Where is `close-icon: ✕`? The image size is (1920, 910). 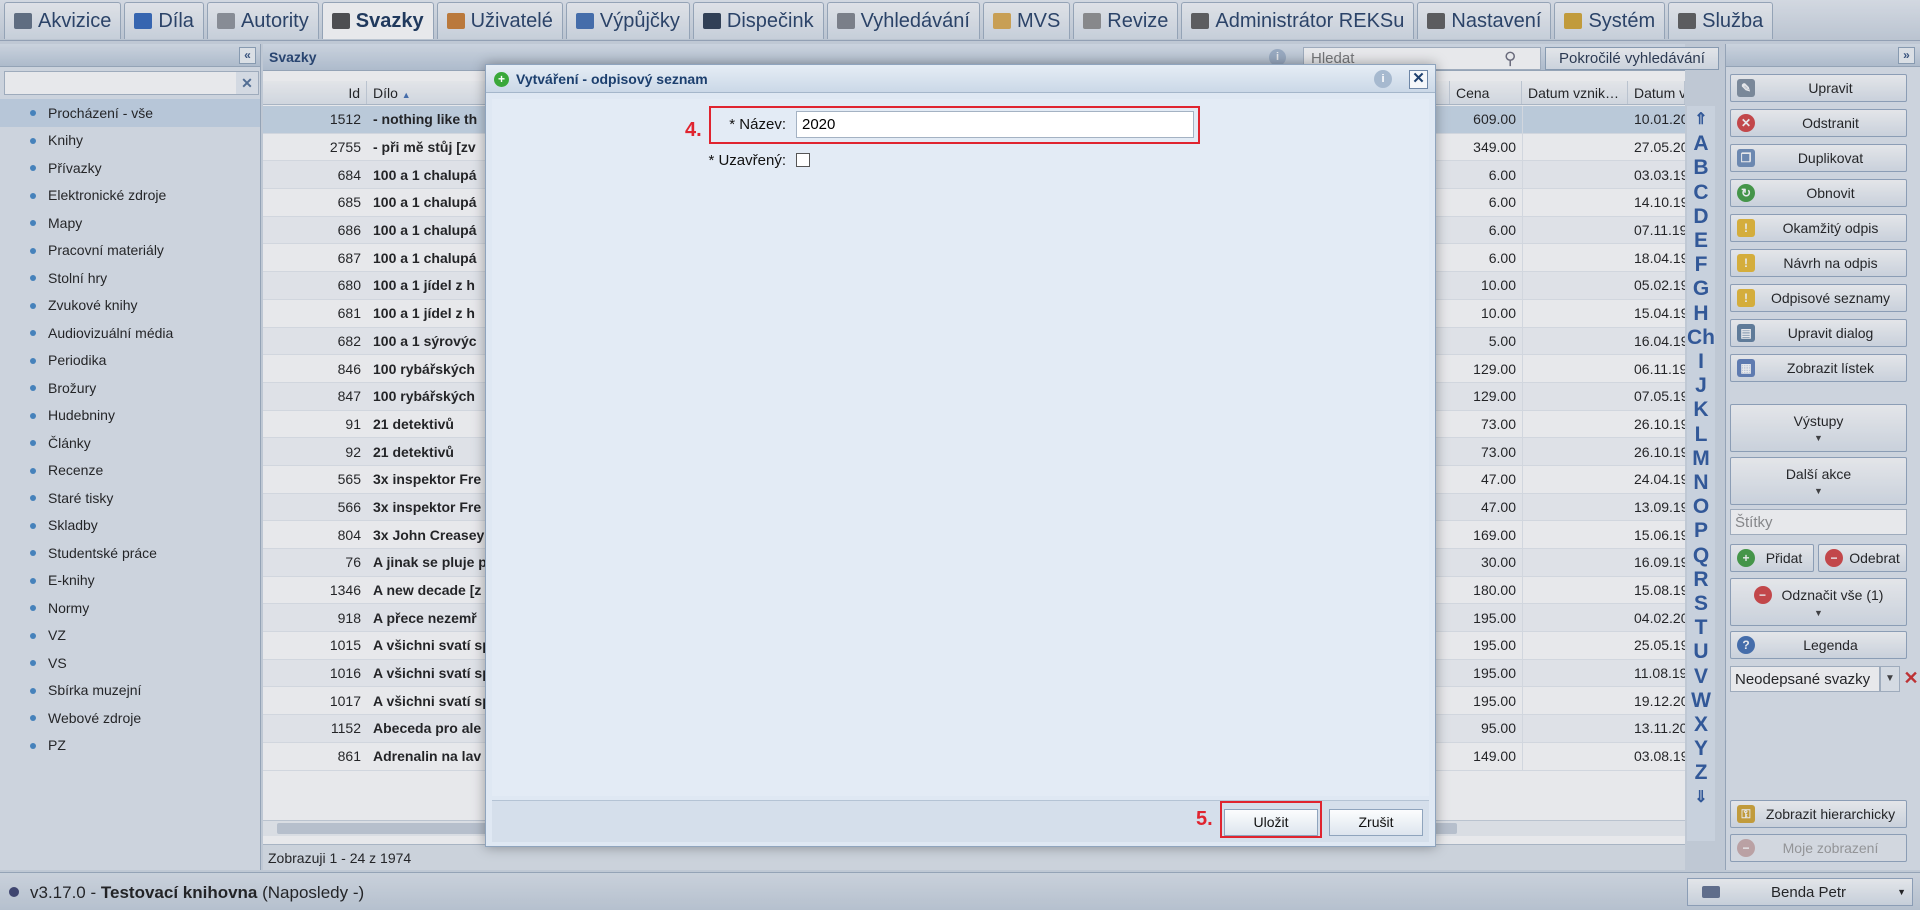 close-icon: ✕ is located at coordinates (1418, 79).